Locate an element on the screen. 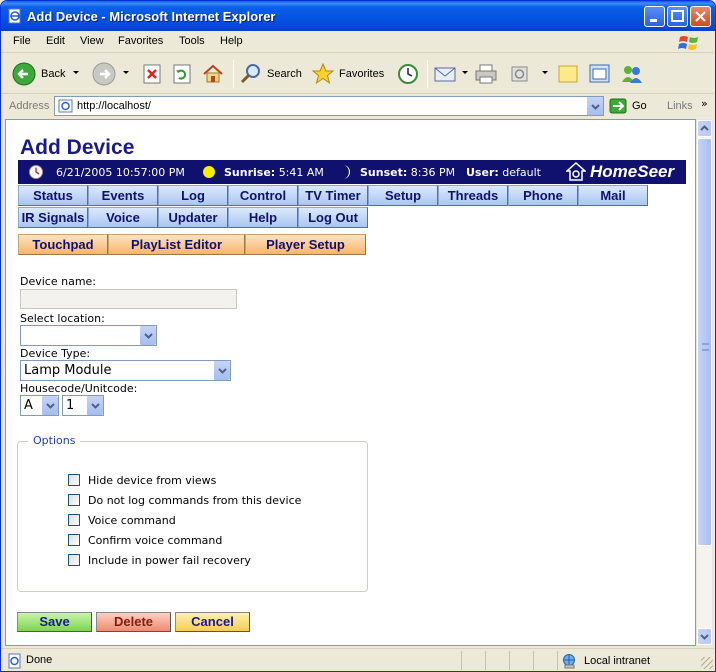 This screenshot has height=672, width=716. refresh-icon is located at coordinates (182, 74).